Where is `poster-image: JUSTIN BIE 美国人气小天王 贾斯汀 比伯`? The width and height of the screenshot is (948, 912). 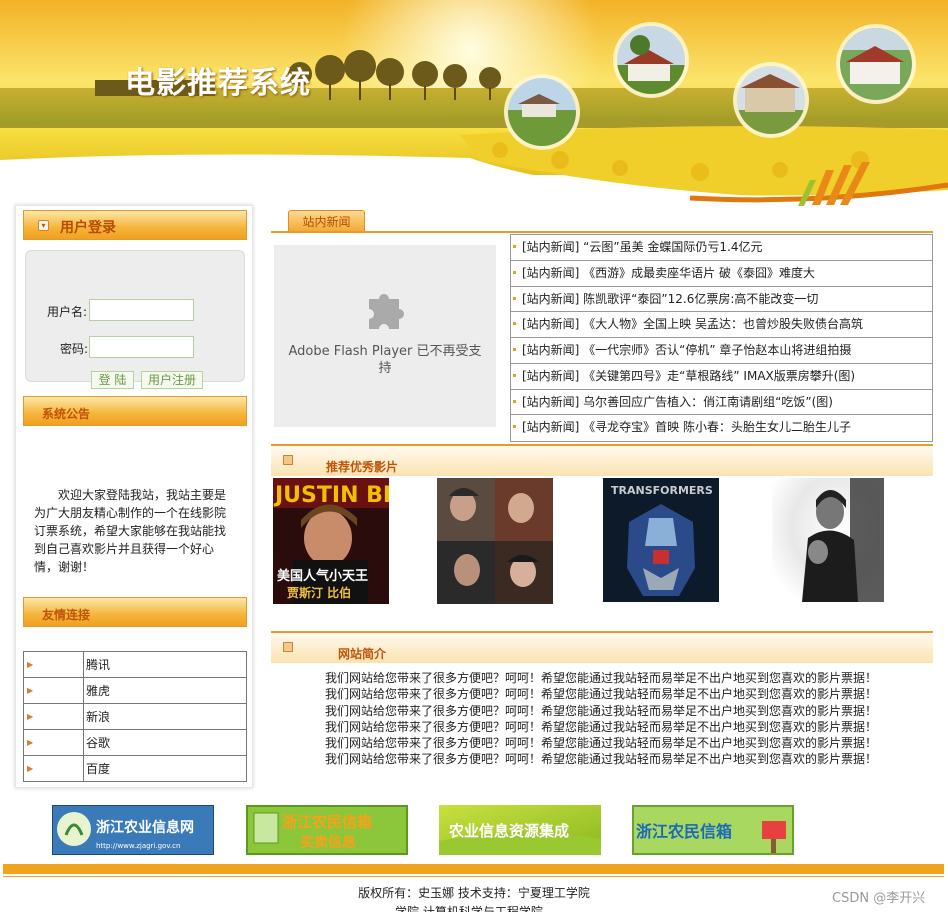 poster-image: JUSTIN BIE 美国人气小天王 贾斯汀 比伯 is located at coordinates (331, 541).